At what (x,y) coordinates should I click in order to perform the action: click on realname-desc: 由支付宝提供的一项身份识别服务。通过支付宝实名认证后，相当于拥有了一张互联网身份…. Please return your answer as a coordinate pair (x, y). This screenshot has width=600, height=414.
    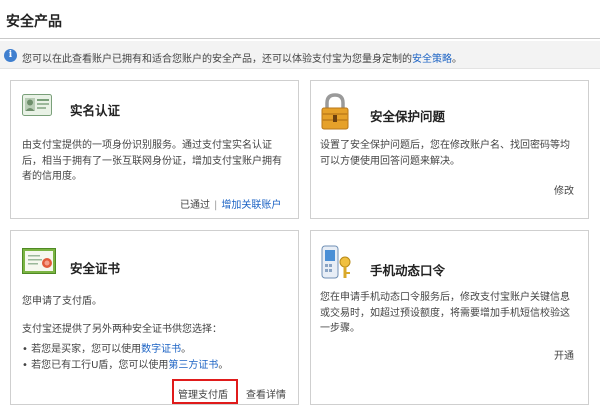
    Looking at the image, I should click on (152, 161).